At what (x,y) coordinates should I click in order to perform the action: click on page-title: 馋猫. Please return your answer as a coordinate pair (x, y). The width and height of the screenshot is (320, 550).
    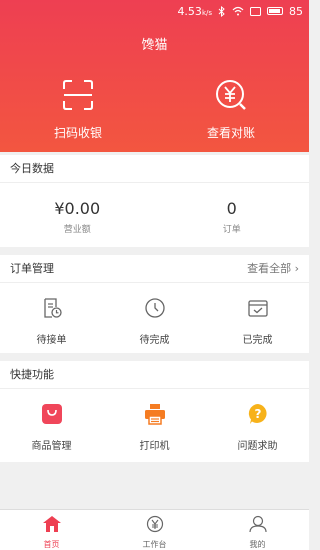
    Looking at the image, I should click on (154, 45).